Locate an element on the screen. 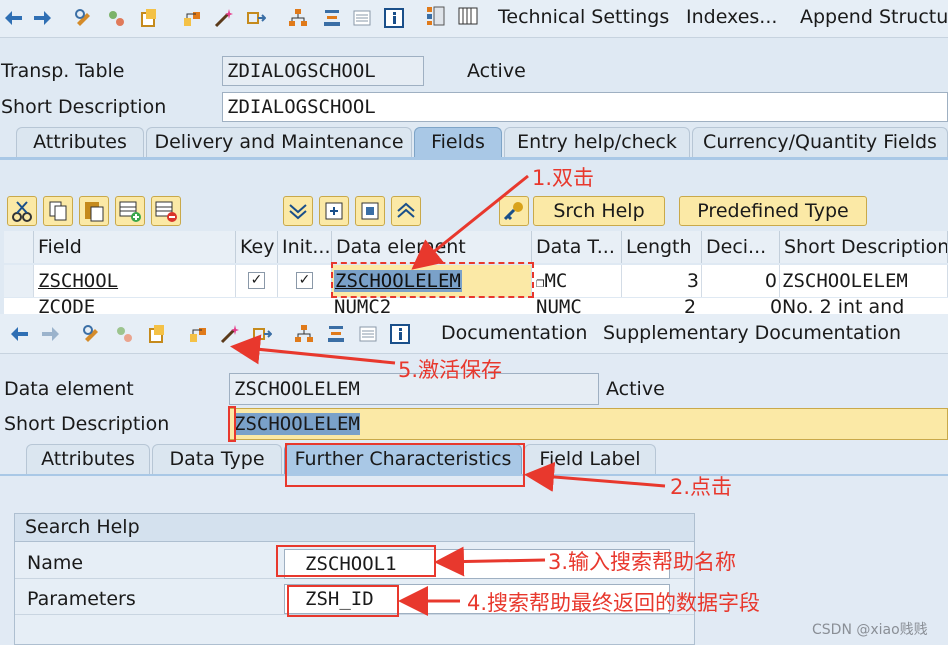 The width and height of the screenshot is (948, 645). annotation-step-4: 4.搜索帮助最终返回的数据字段 is located at coordinates (614, 603).